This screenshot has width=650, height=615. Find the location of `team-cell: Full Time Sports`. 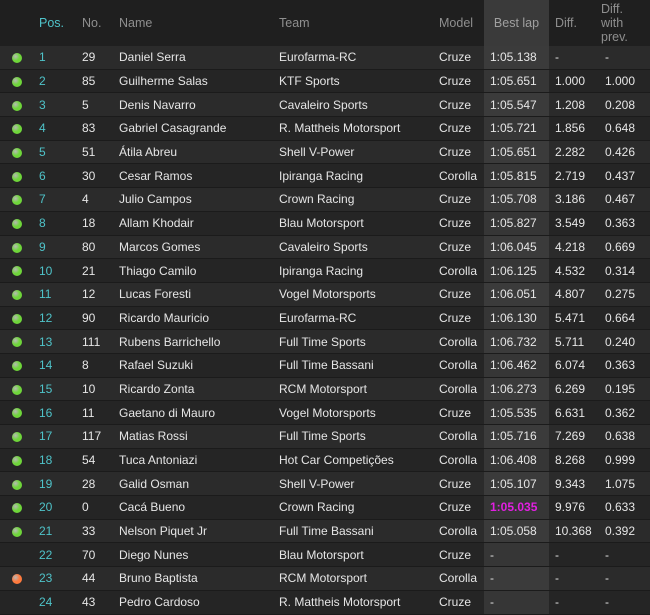

team-cell: Full Time Sports is located at coordinates (353, 341).